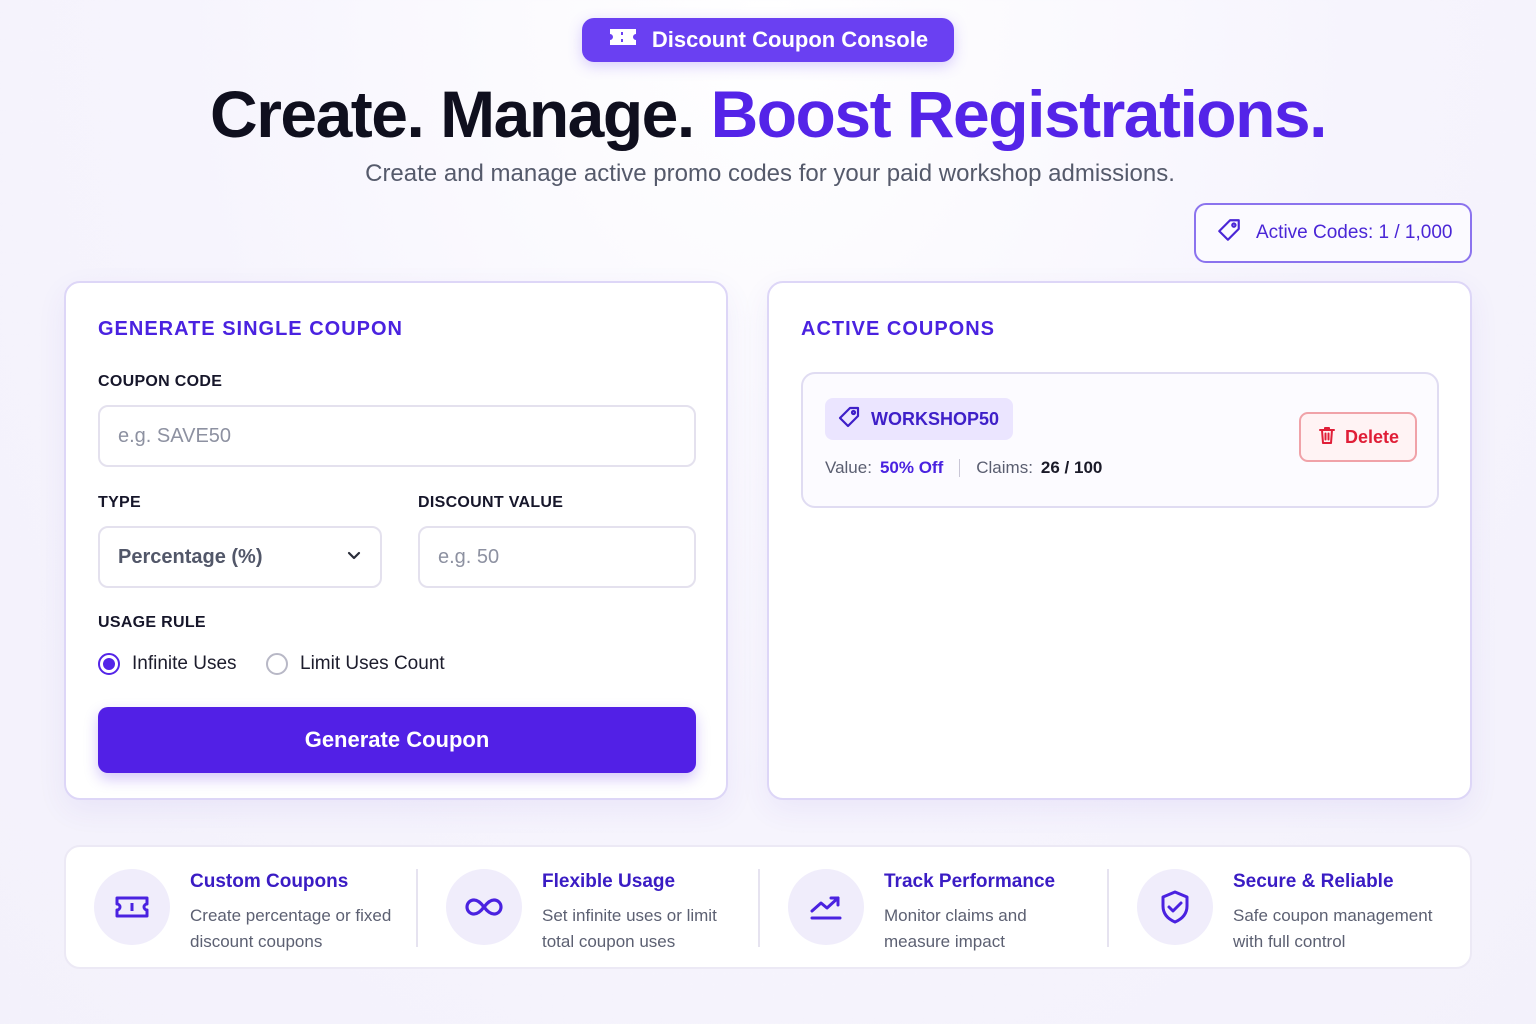  What do you see at coordinates (826, 907) in the screenshot?
I see `chart-up-icon` at bounding box center [826, 907].